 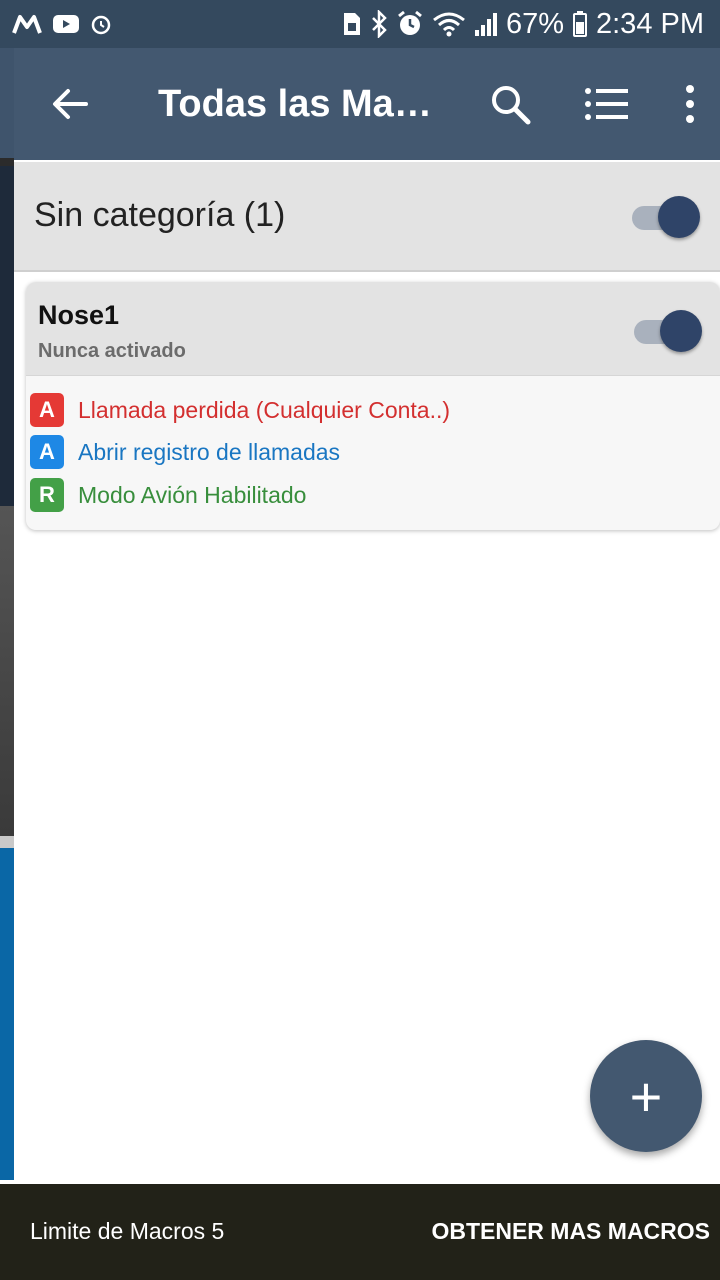 What do you see at coordinates (650, 23) in the screenshot?
I see `clock: 2:34 PM` at bounding box center [650, 23].